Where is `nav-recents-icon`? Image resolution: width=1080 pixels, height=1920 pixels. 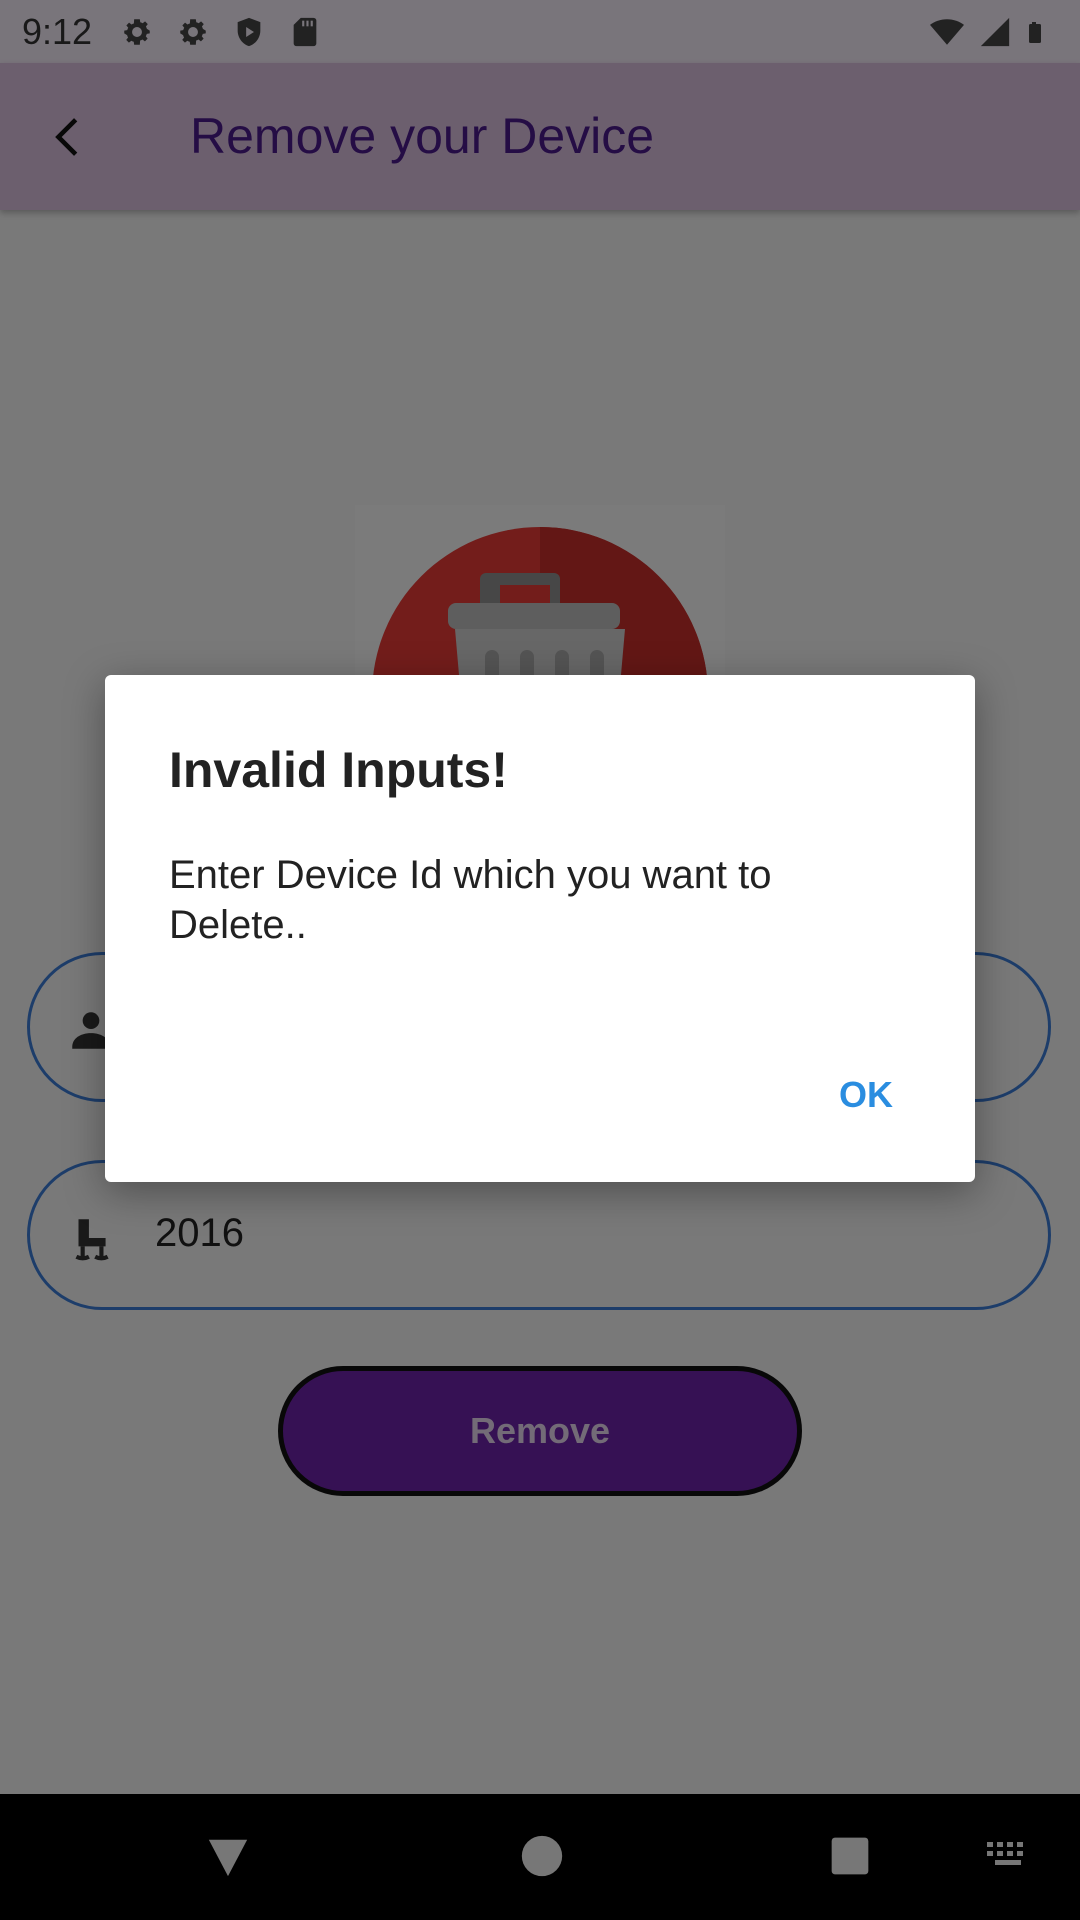
nav-recents-icon is located at coordinates (850, 1856).